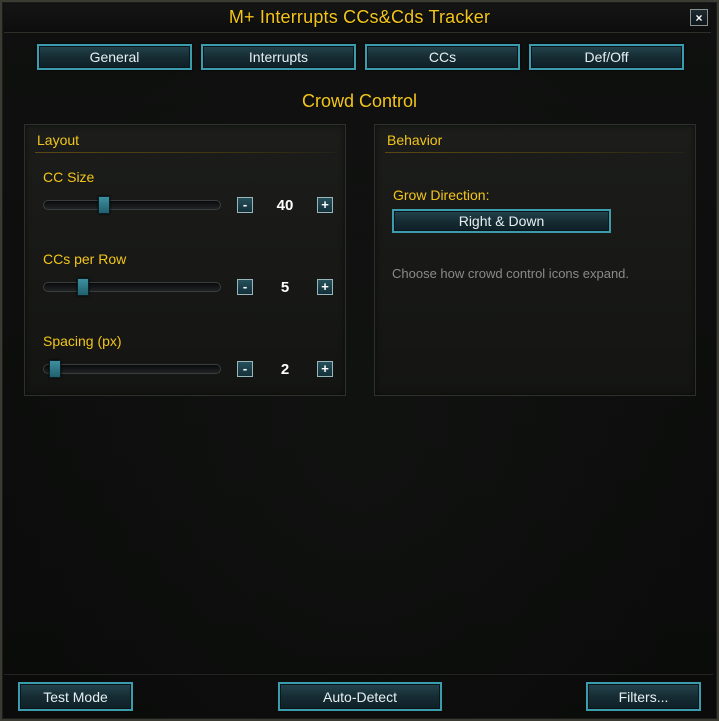  What do you see at coordinates (535, 152) in the screenshot?
I see `behavior-panel-divider` at bounding box center [535, 152].